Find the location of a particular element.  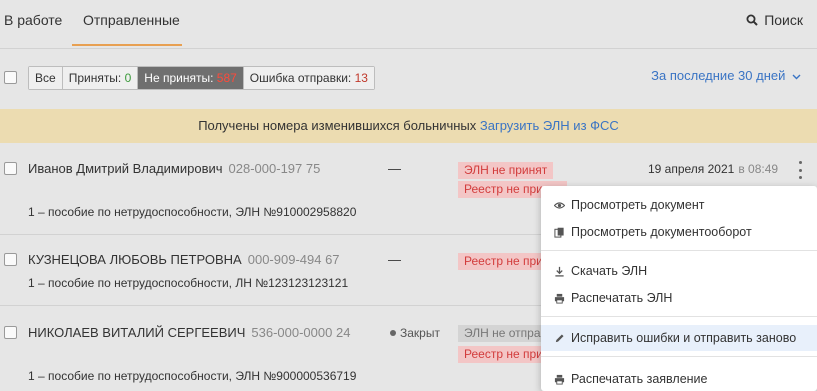

divider is located at coordinates (408, 48).